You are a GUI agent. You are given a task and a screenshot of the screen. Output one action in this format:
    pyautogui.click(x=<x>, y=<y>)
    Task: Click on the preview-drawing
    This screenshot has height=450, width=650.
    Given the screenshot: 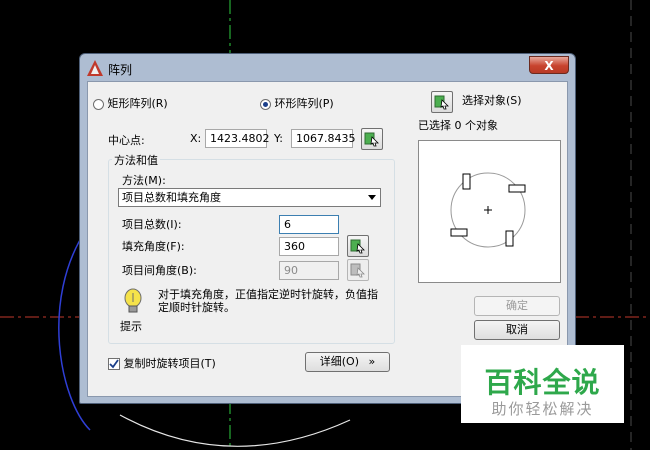 What is the action you would take?
    pyautogui.click(x=488, y=210)
    